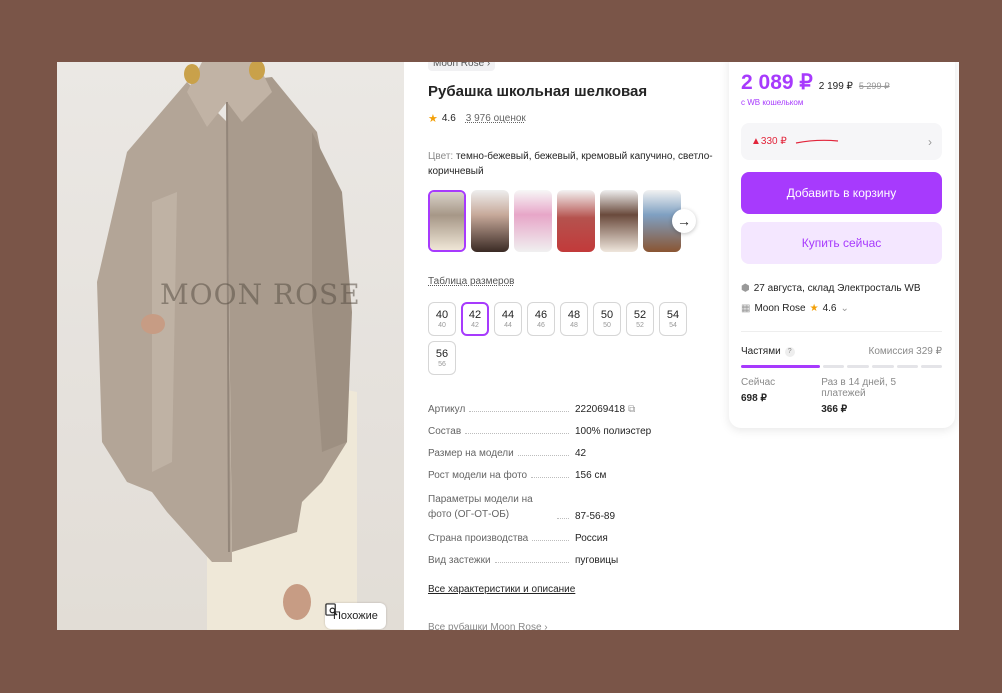 The height and width of the screenshot is (693, 1002). Describe the element at coordinates (496, 118) in the screenshot. I see `reviews-link: 3 976 оценок` at that location.